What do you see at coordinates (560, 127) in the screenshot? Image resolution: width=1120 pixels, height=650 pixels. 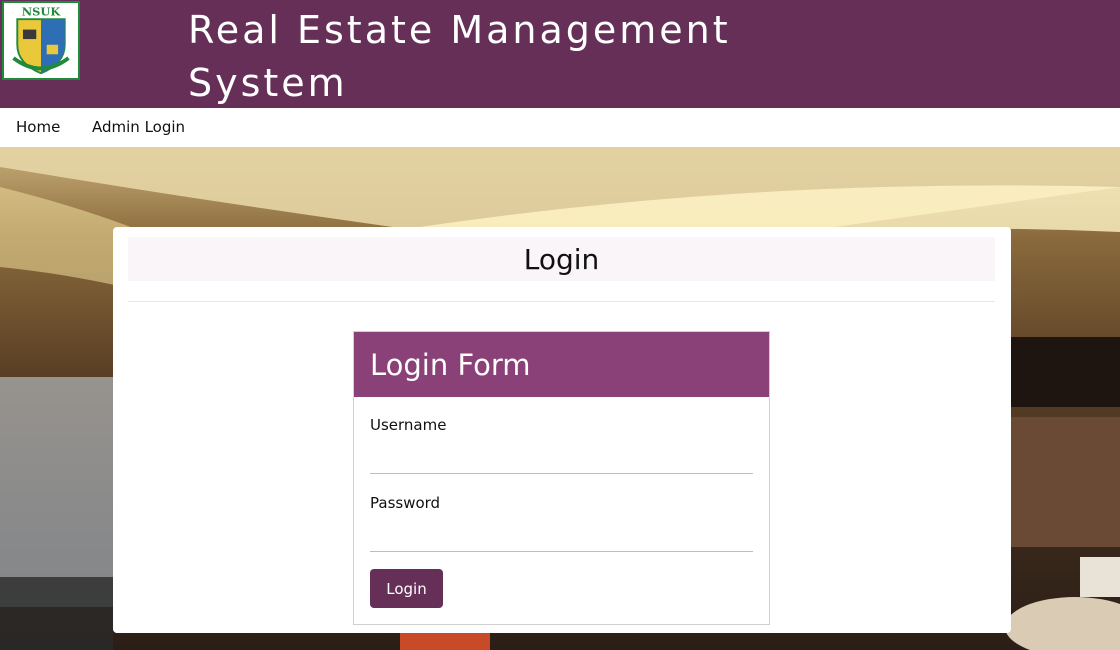 I see `top-nav: Home Admin Login` at bounding box center [560, 127].